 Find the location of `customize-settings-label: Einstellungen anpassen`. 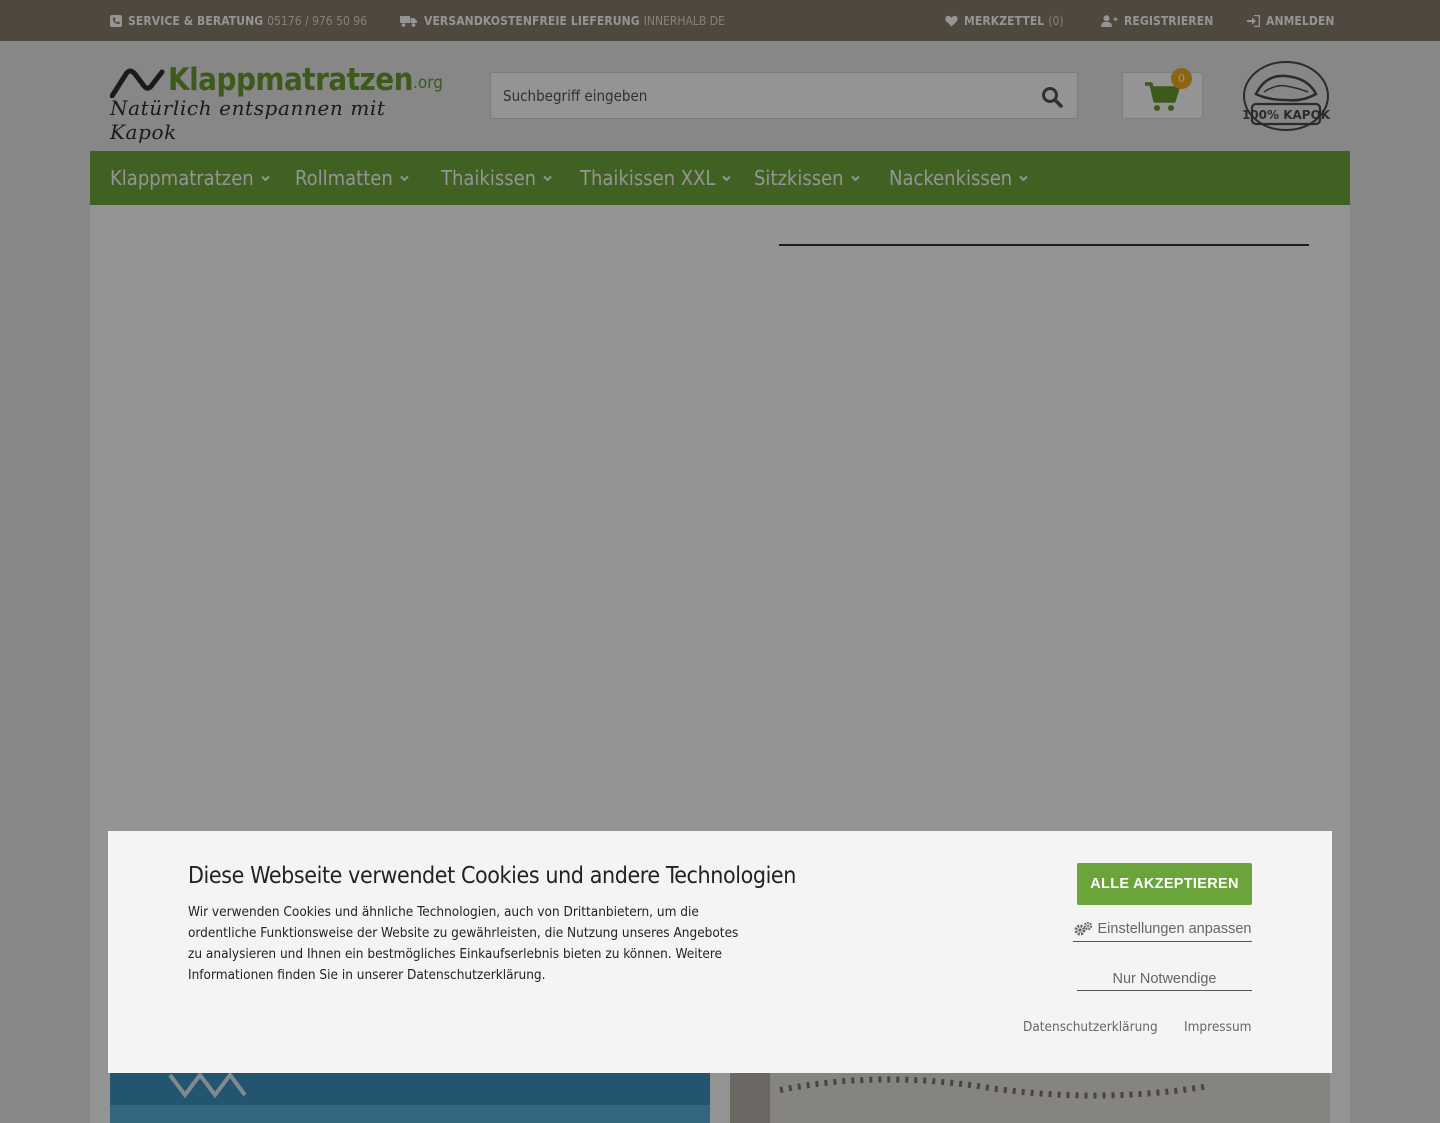

customize-settings-label: Einstellungen anpassen is located at coordinates (1174, 929).